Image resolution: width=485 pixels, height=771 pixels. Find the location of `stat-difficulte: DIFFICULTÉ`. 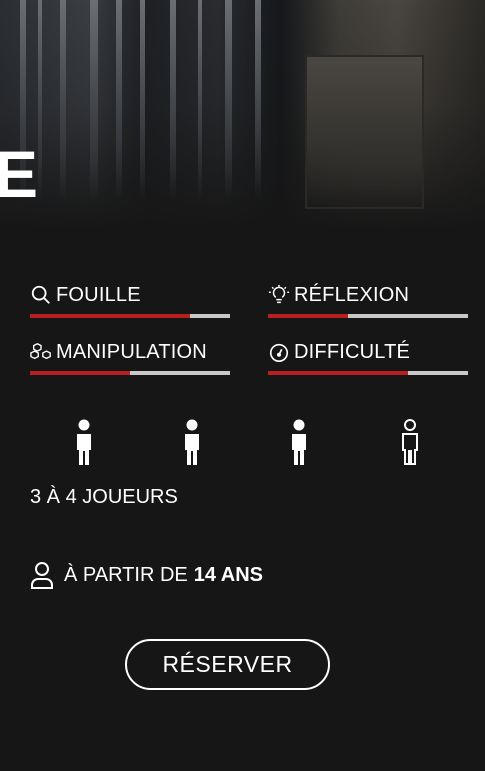

stat-difficulte: DIFFICULTÉ is located at coordinates (368, 357).